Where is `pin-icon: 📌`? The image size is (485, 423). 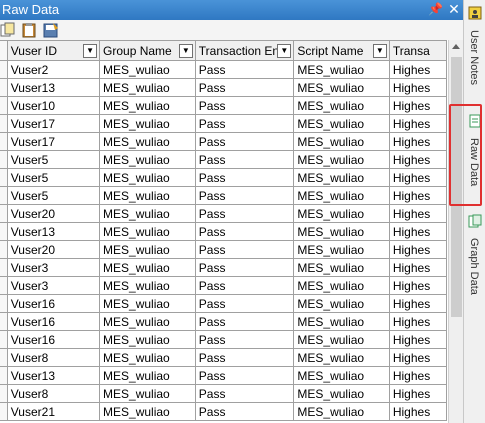
pin-icon: 📌 is located at coordinates (435, 10).